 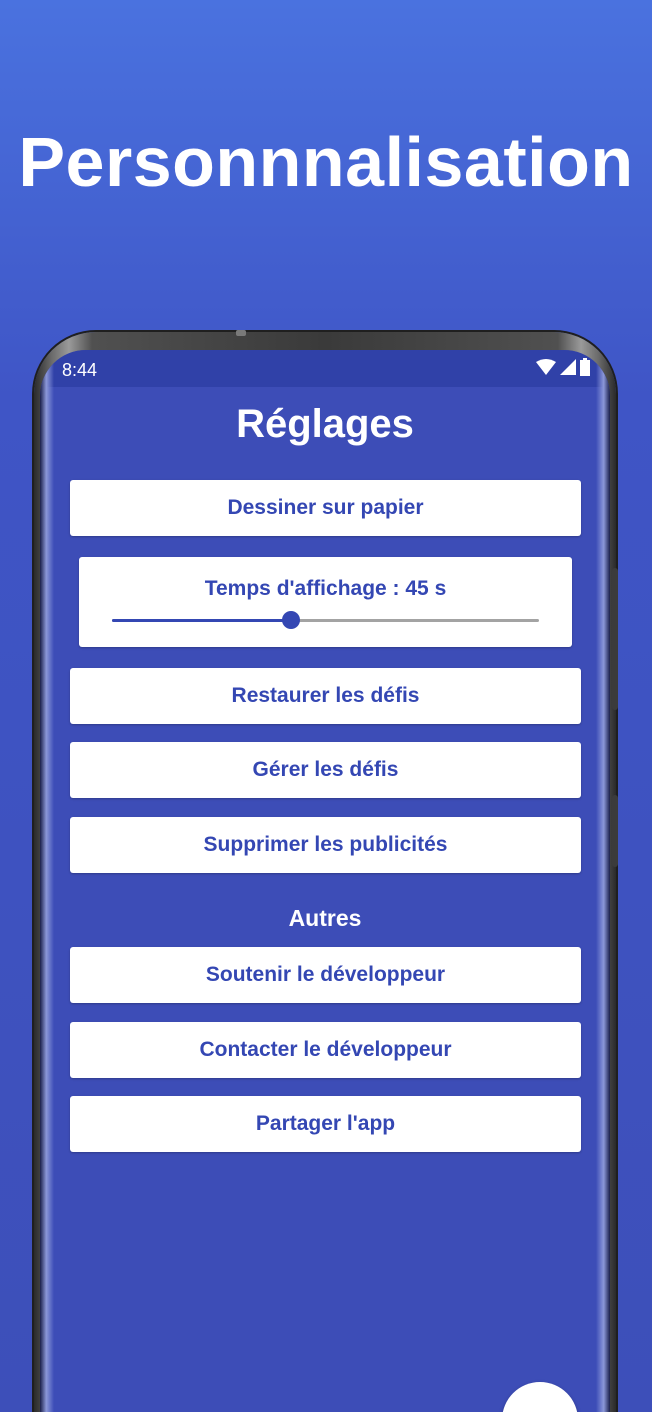 I want to click on status-icons, so click(x=563, y=369).